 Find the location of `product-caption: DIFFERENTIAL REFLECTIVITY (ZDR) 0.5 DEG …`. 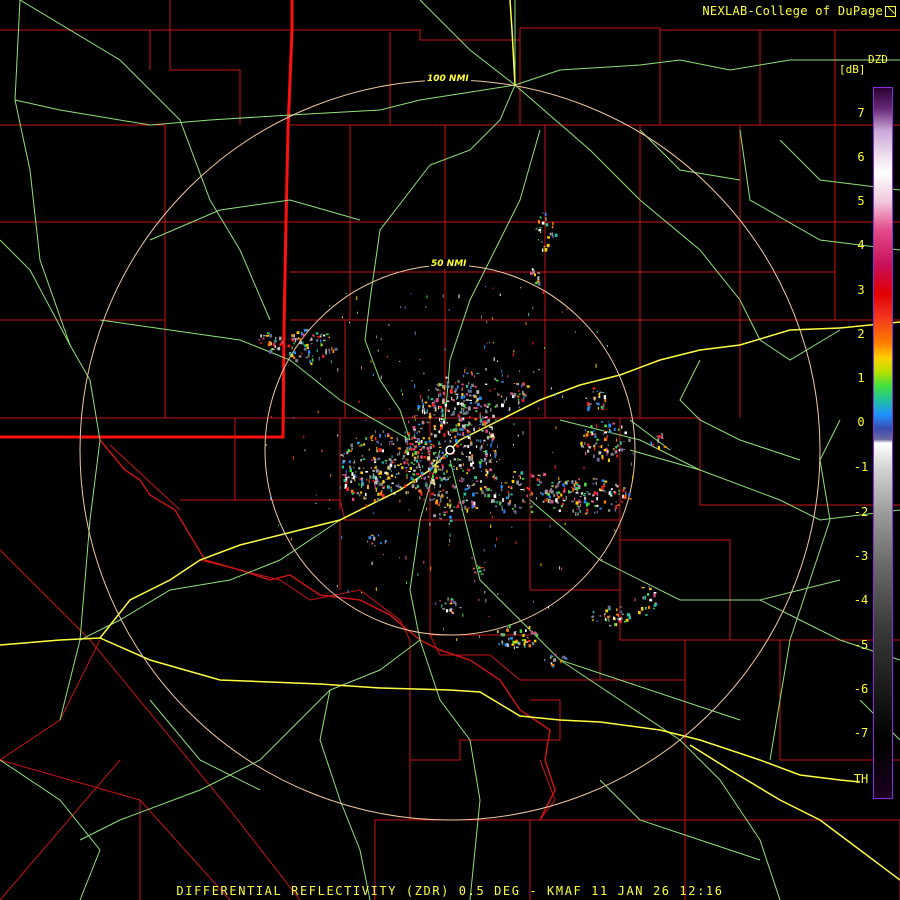

product-caption: DIFFERENTIAL REFLECTIVITY (ZDR) 0.5 DEG … is located at coordinates (450, 891).